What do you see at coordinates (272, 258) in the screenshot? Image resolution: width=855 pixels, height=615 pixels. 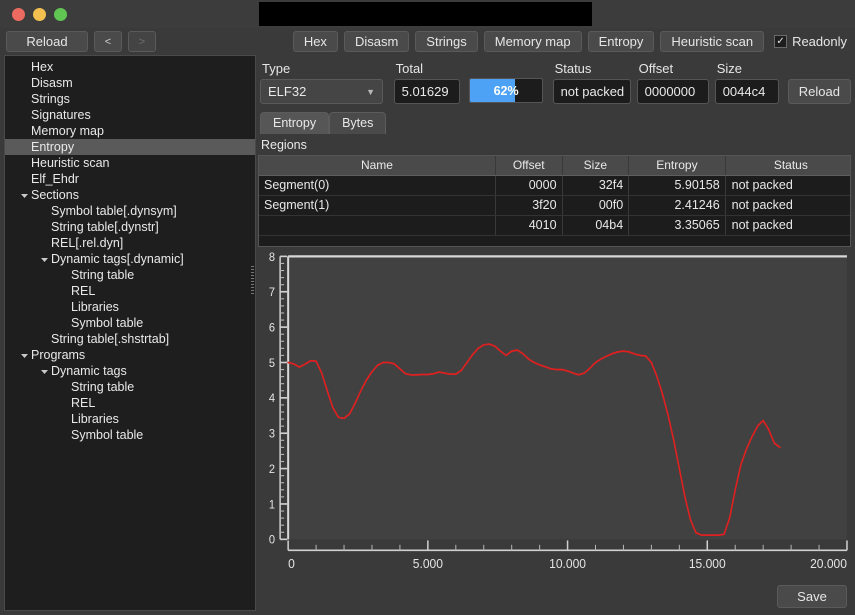 I see `y-axis-tick-label: 8` at bounding box center [272, 258].